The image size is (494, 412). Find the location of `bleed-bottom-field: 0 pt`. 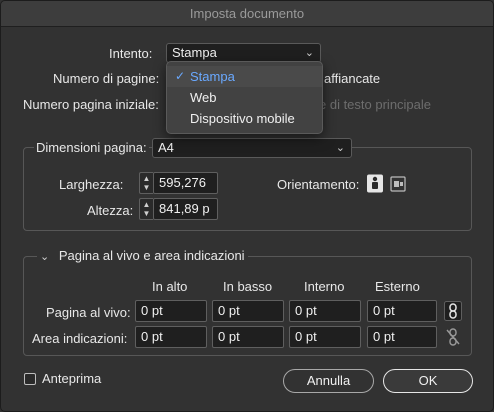

bleed-bottom-field: 0 pt is located at coordinates (248, 311).